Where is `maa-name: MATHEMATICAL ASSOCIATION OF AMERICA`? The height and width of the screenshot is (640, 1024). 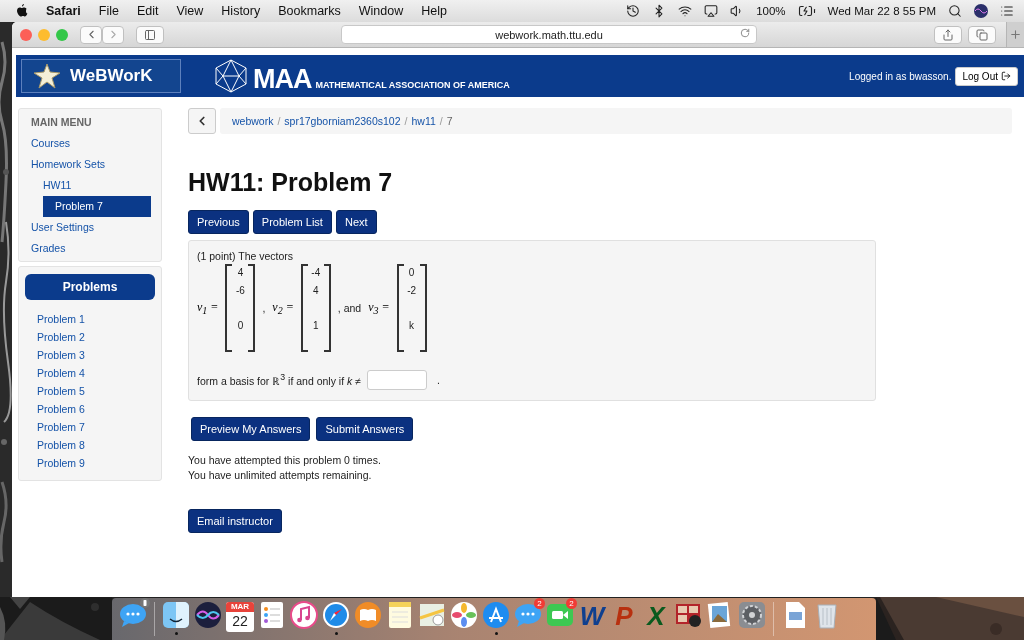 maa-name: MATHEMATICAL ASSOCIATION OF AMERICA is located at coordinates (412, 86).